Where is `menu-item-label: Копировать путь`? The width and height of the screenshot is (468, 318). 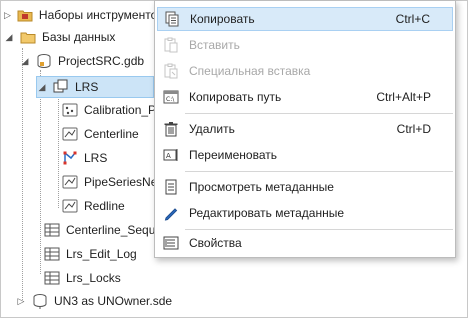
menu-item-label: Копировать путь is located at coordinates (235, 97).